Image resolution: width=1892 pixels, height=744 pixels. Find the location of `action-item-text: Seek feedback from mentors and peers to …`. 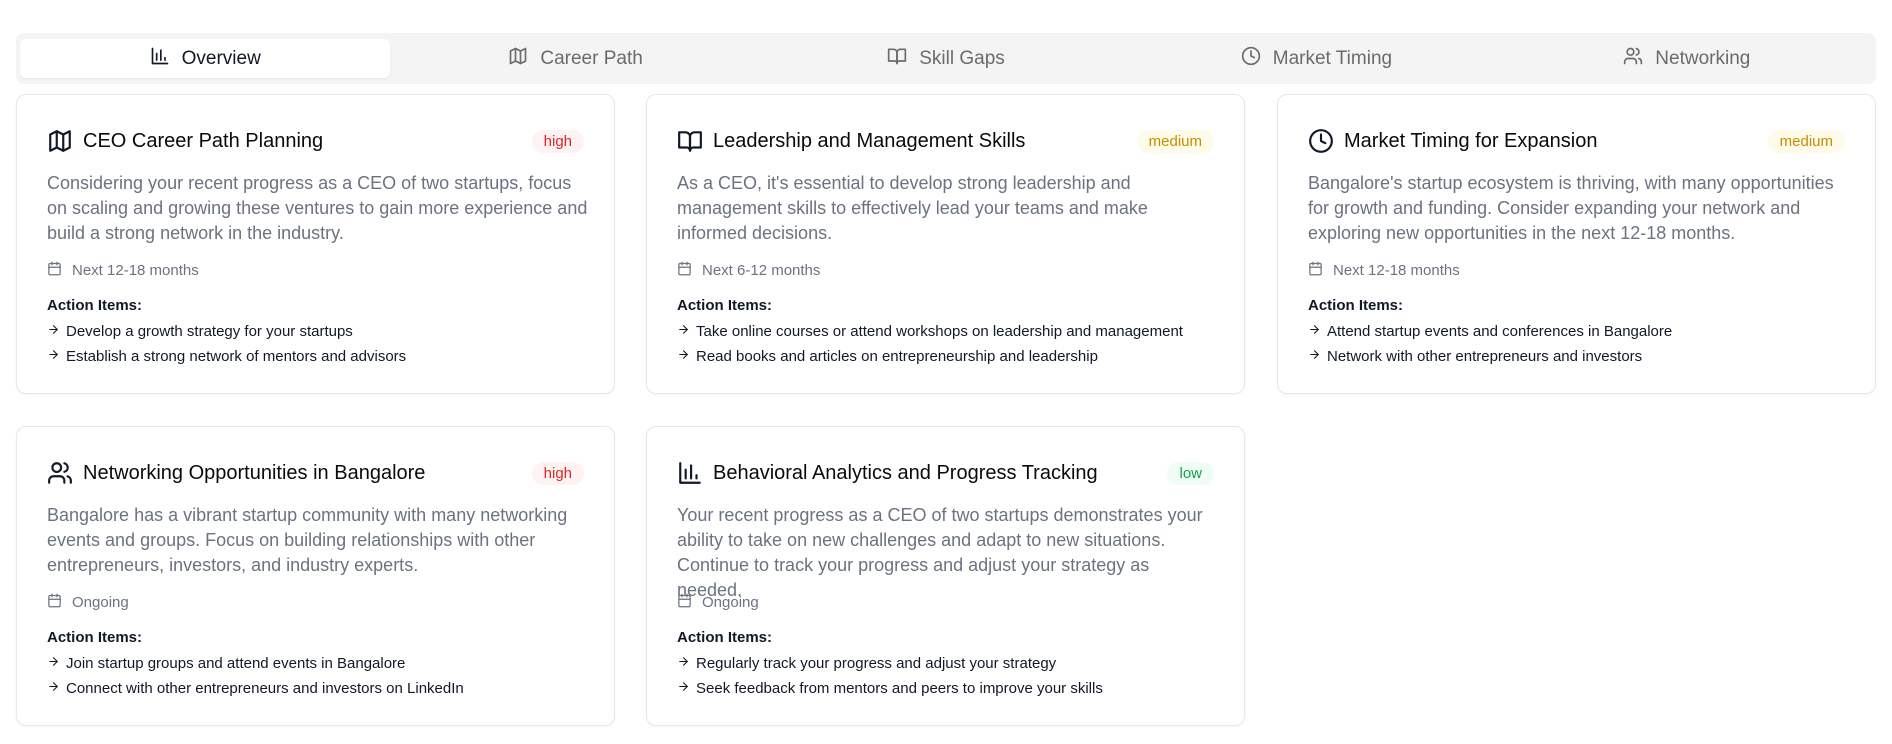

action-item-text: Seek feedback from mentors and peers to … is located at coordinates (899, 688).